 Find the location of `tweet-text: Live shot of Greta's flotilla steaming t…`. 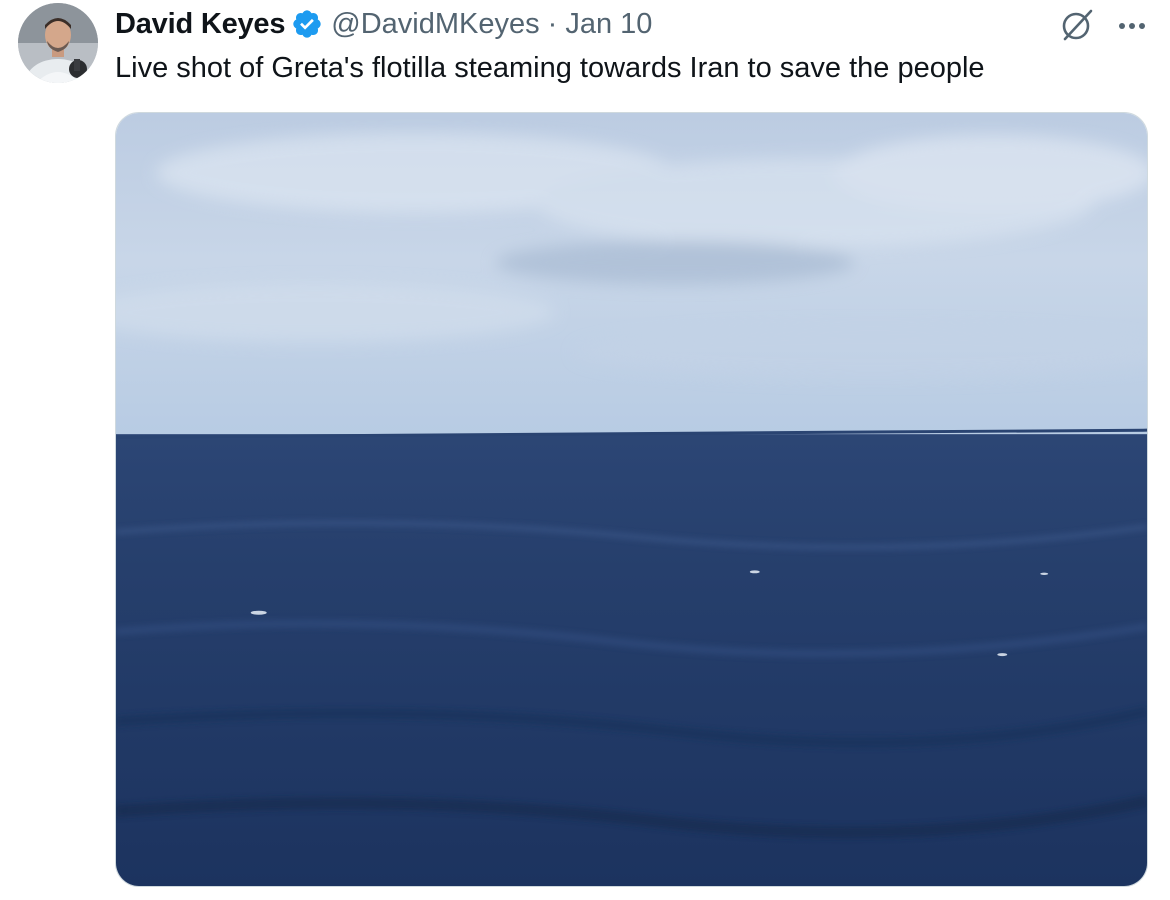

tweet-text: Live shot of Greta's flotilla steaming t… is located at coordinates (550, 68).